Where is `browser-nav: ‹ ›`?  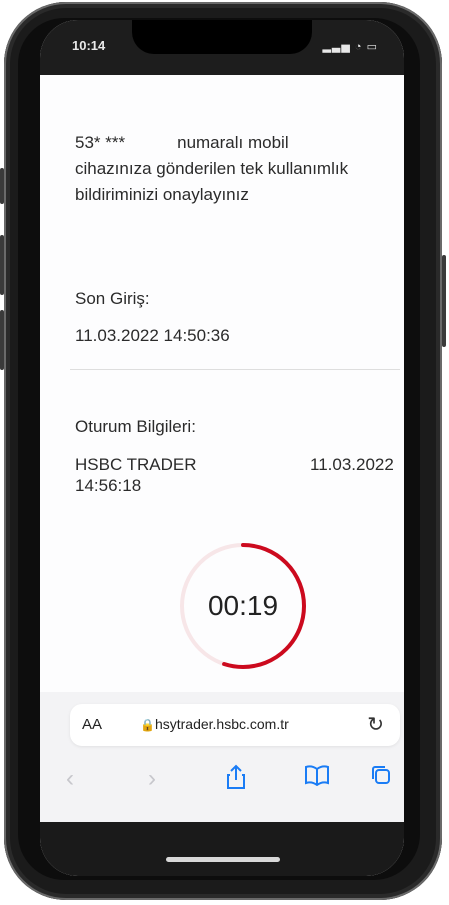
browser-nav: ‹ › is located at coordinates (222, 782).